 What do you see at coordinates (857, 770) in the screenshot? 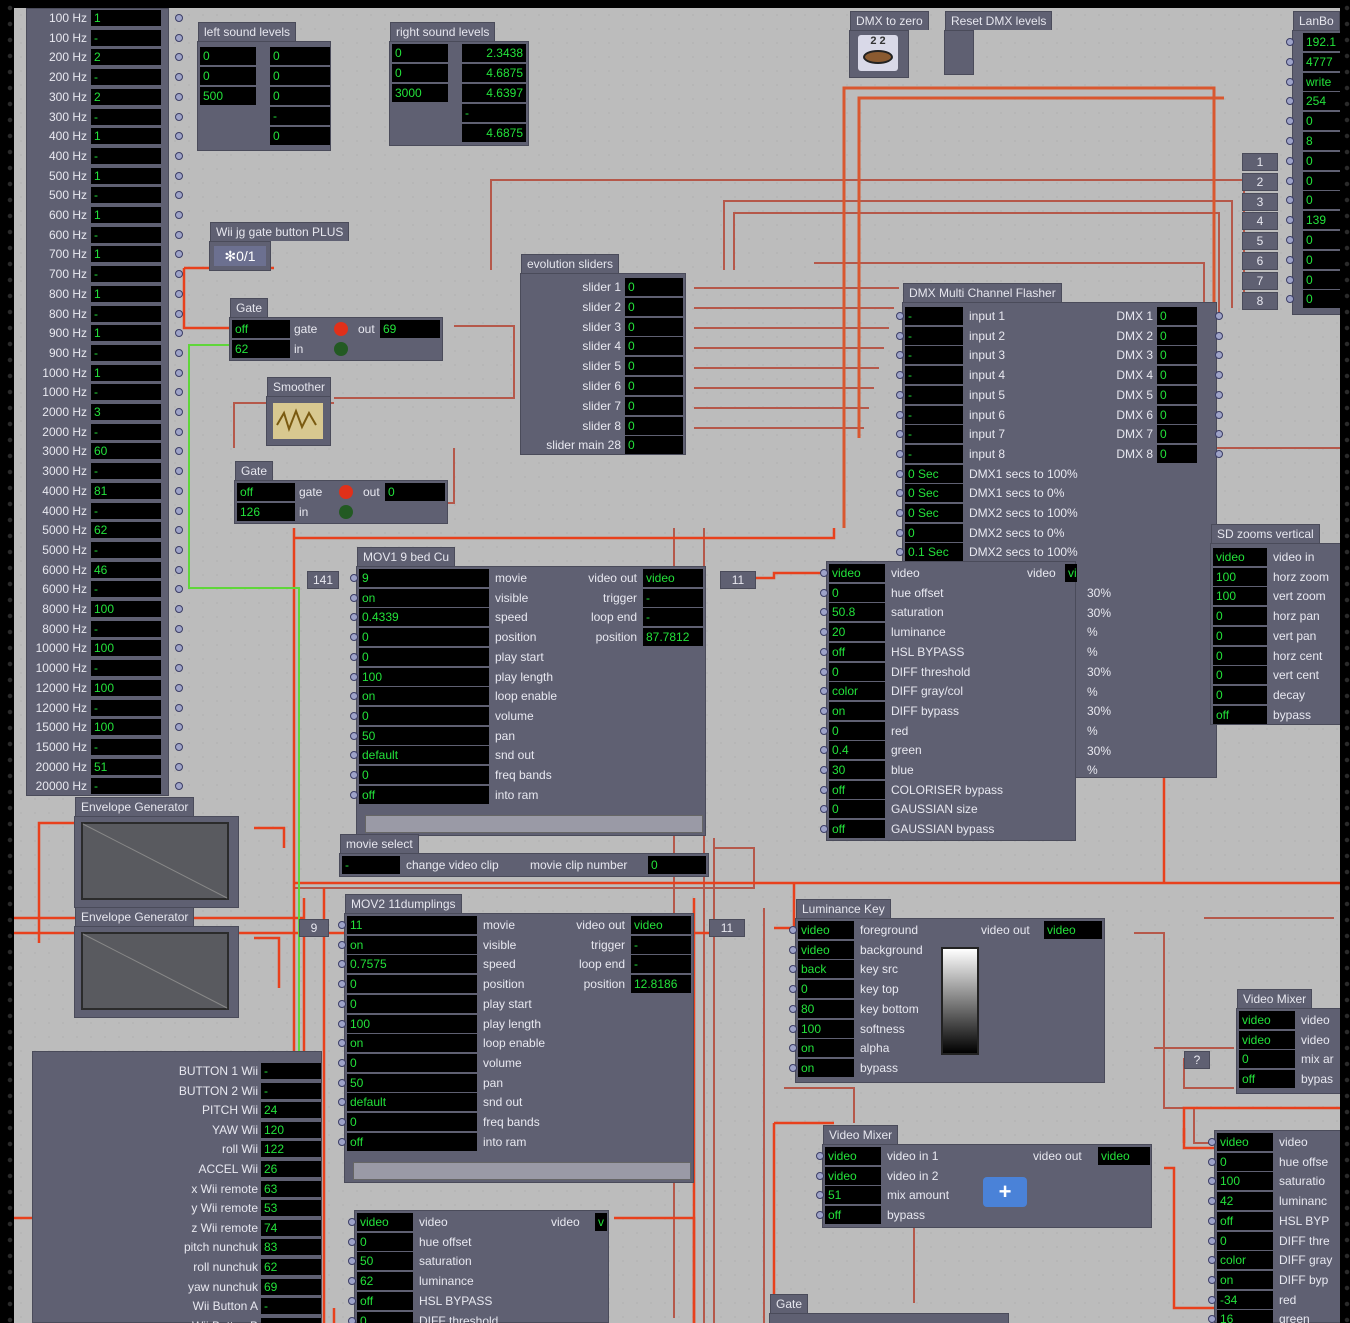
I see `colorizer1-value: 30` at bounding box center [857, 770].